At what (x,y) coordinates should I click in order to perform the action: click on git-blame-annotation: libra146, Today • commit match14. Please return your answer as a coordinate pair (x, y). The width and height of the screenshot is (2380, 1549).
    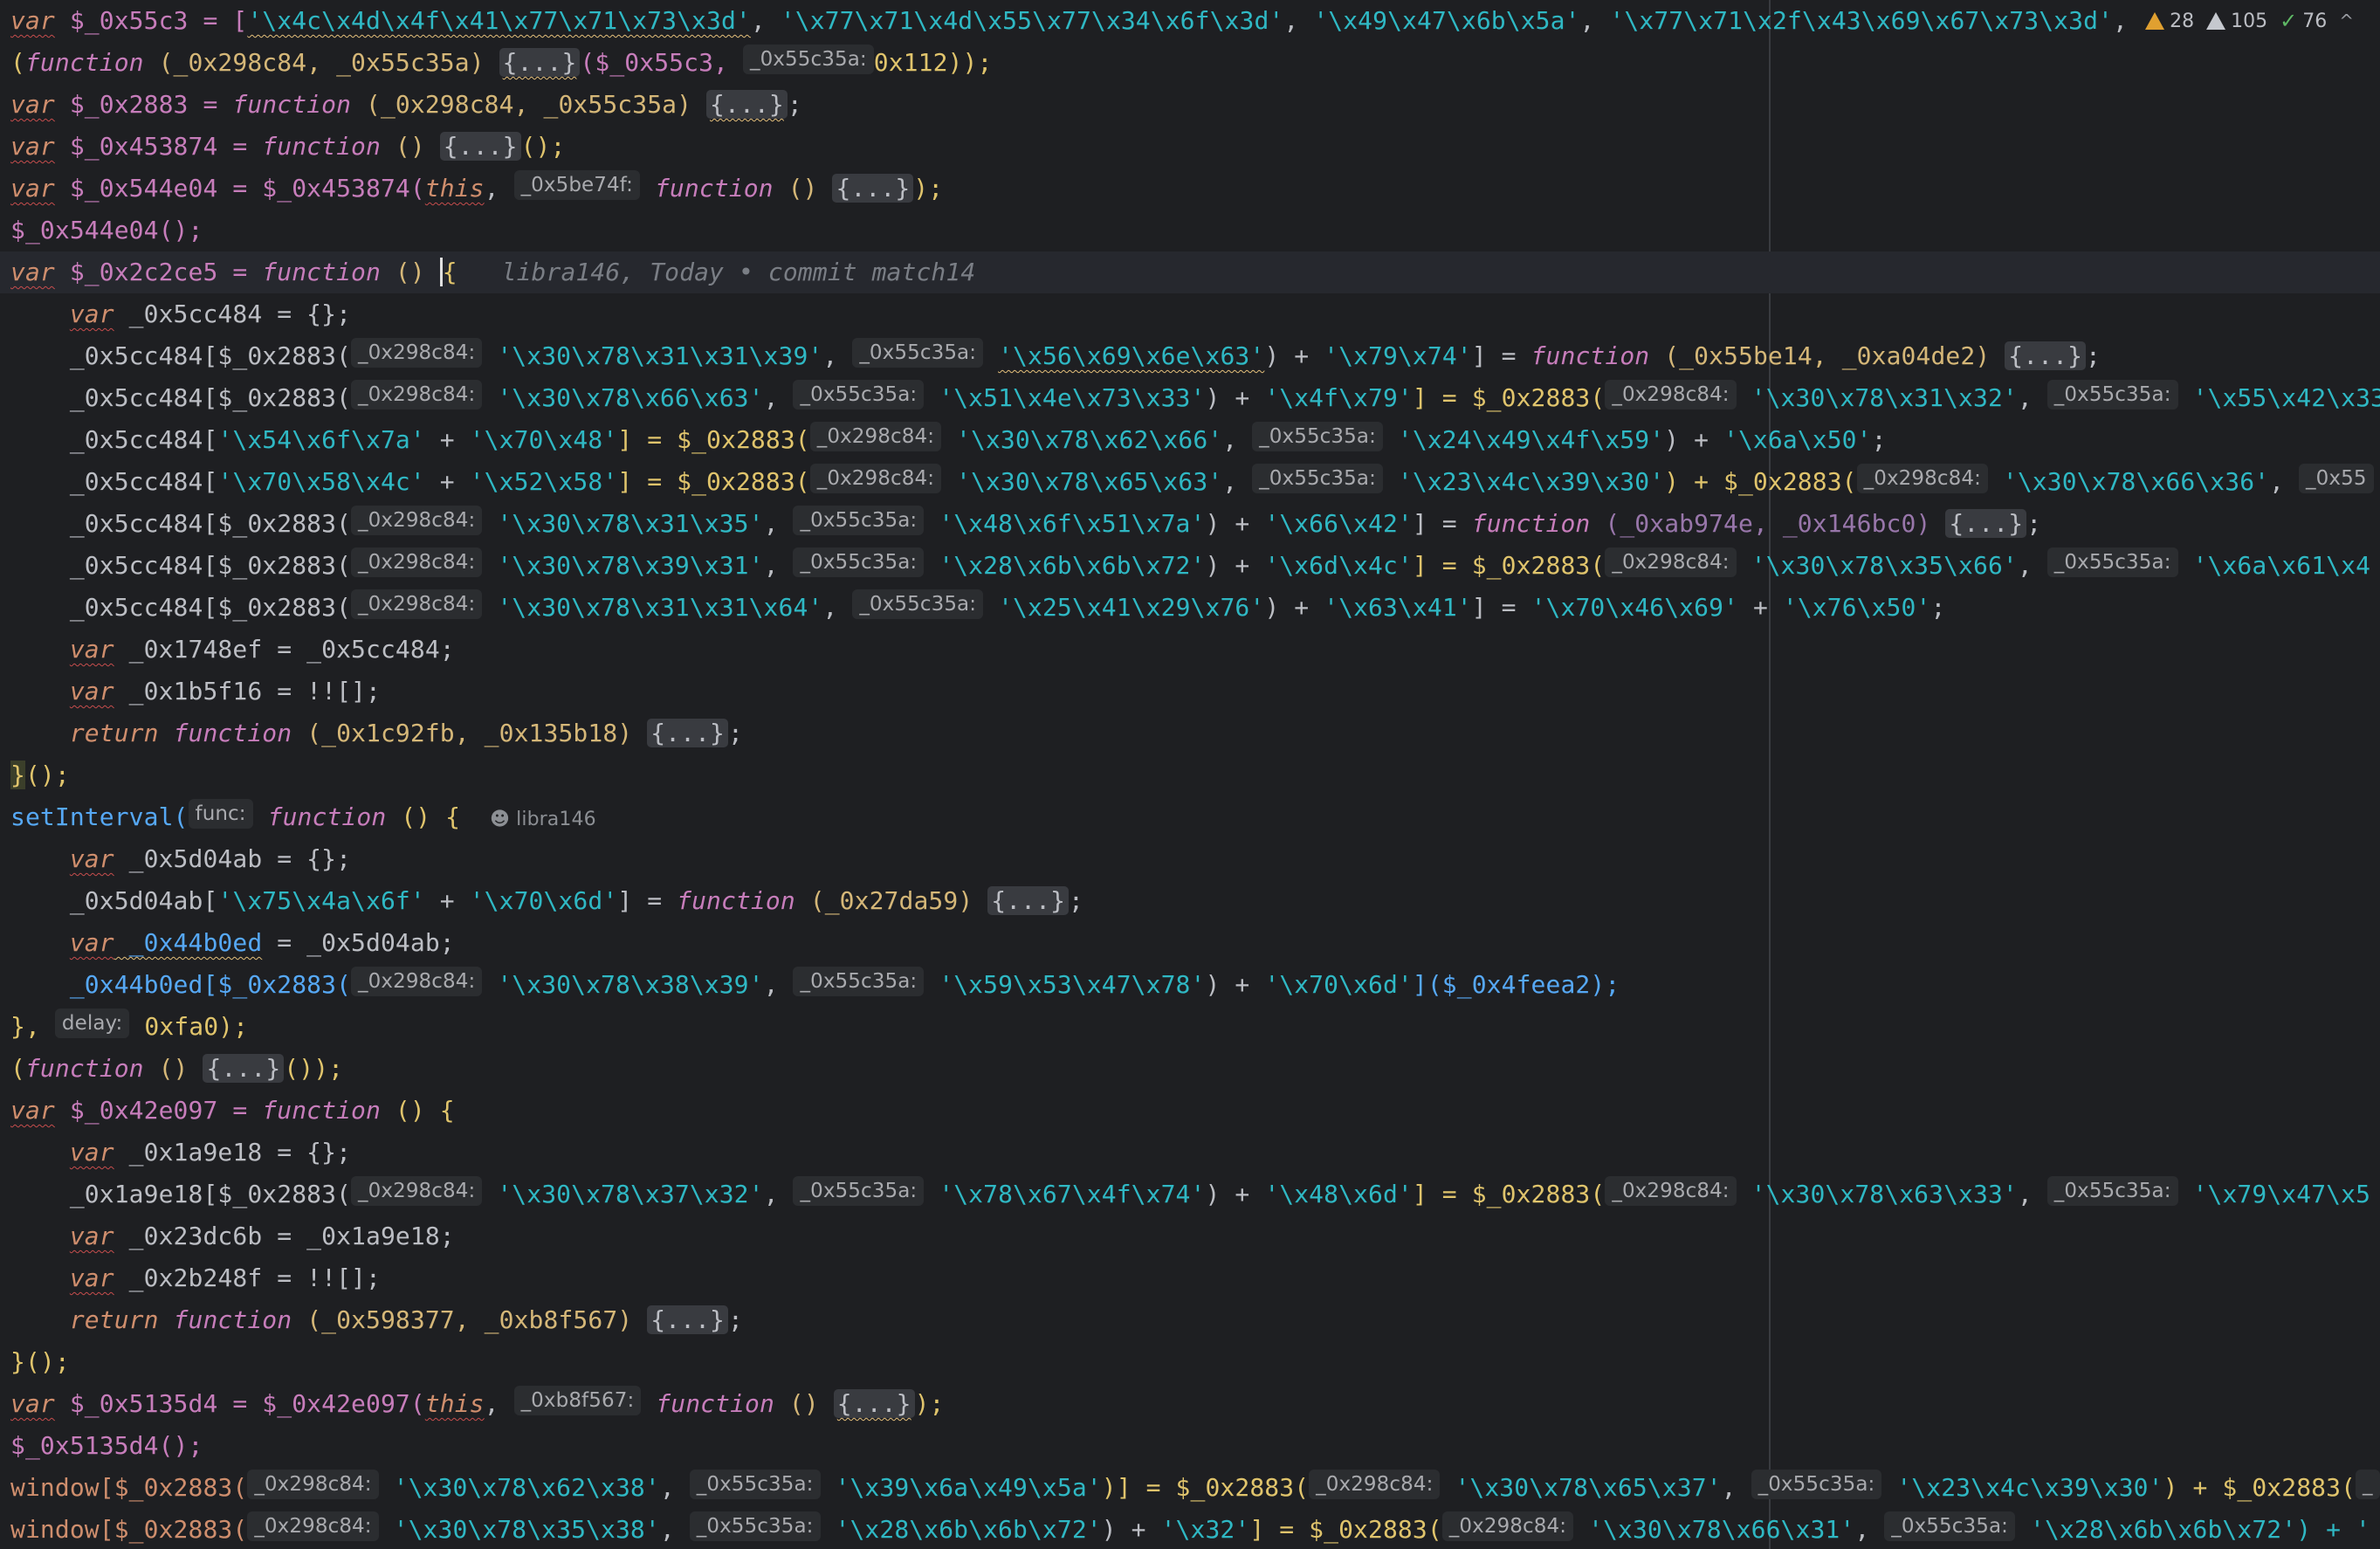
    Looking at the image, I should click on (739, 272).